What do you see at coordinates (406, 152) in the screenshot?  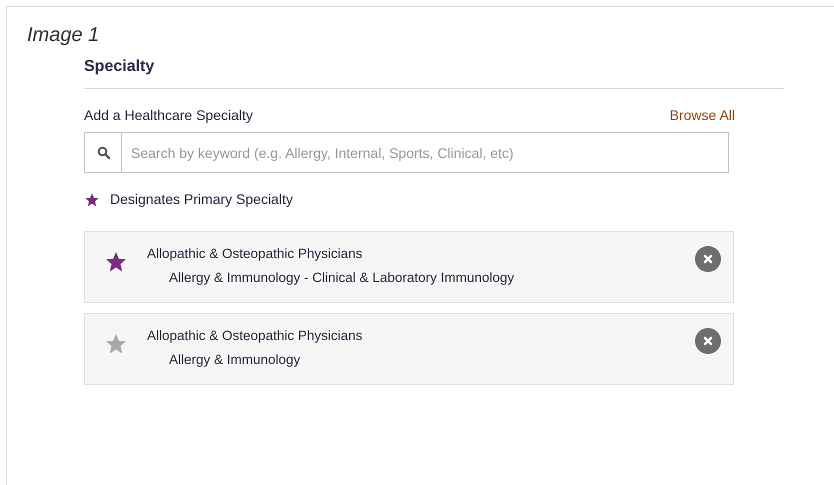 I see `search-field: Search by keyword (e.g. Allergy, Internal, Sports, Clinical, etc)` at bounding box center [406, 152].